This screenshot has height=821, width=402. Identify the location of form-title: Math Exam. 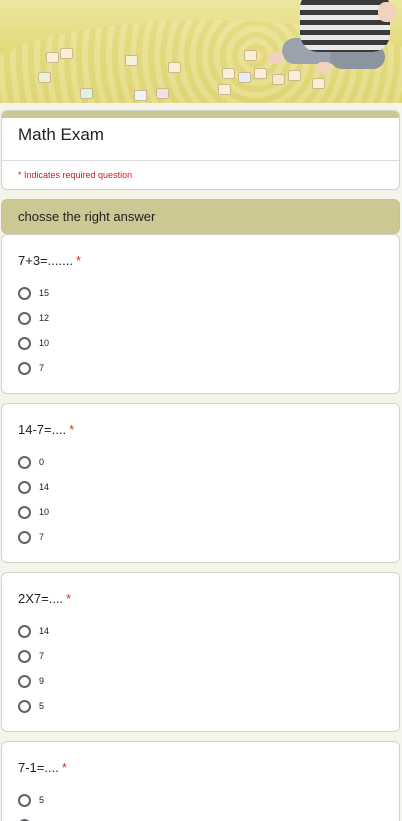
(61, 134).